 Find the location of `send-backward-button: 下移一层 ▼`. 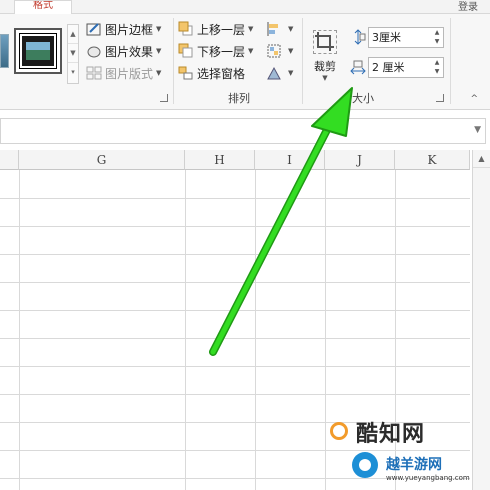

send-backward-button: 下移一层 ▼ is located at coordinates (215, 51).